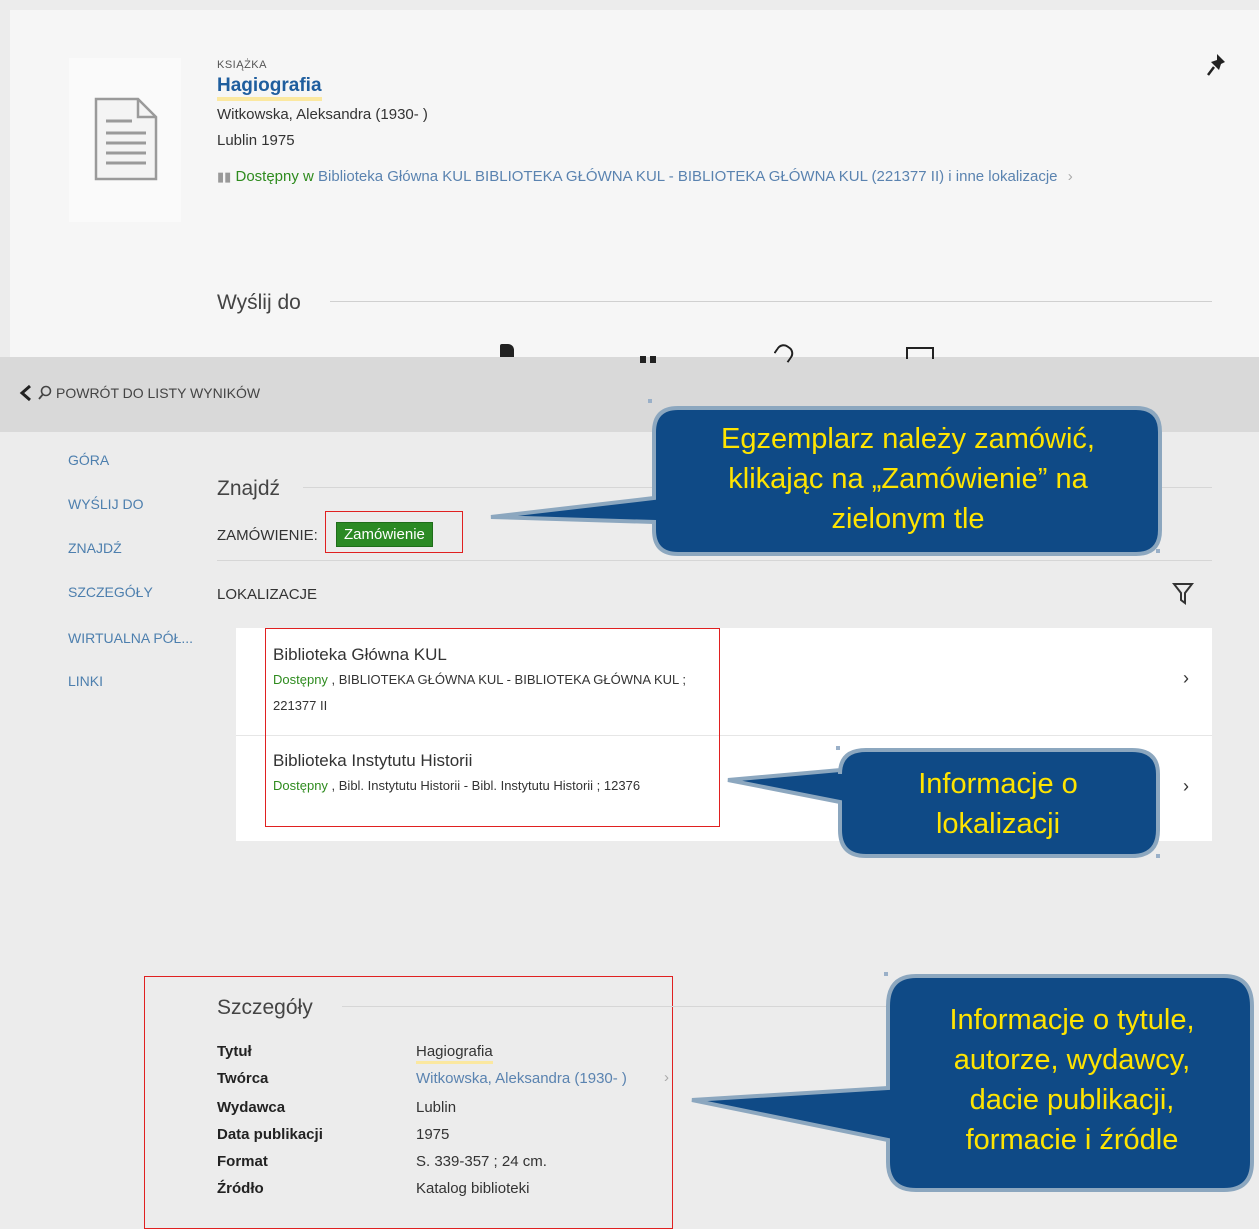  Describe the element at coordinates (85, 681) in the screenshot. I see `sidebar-item-links: LINKI` at that location.